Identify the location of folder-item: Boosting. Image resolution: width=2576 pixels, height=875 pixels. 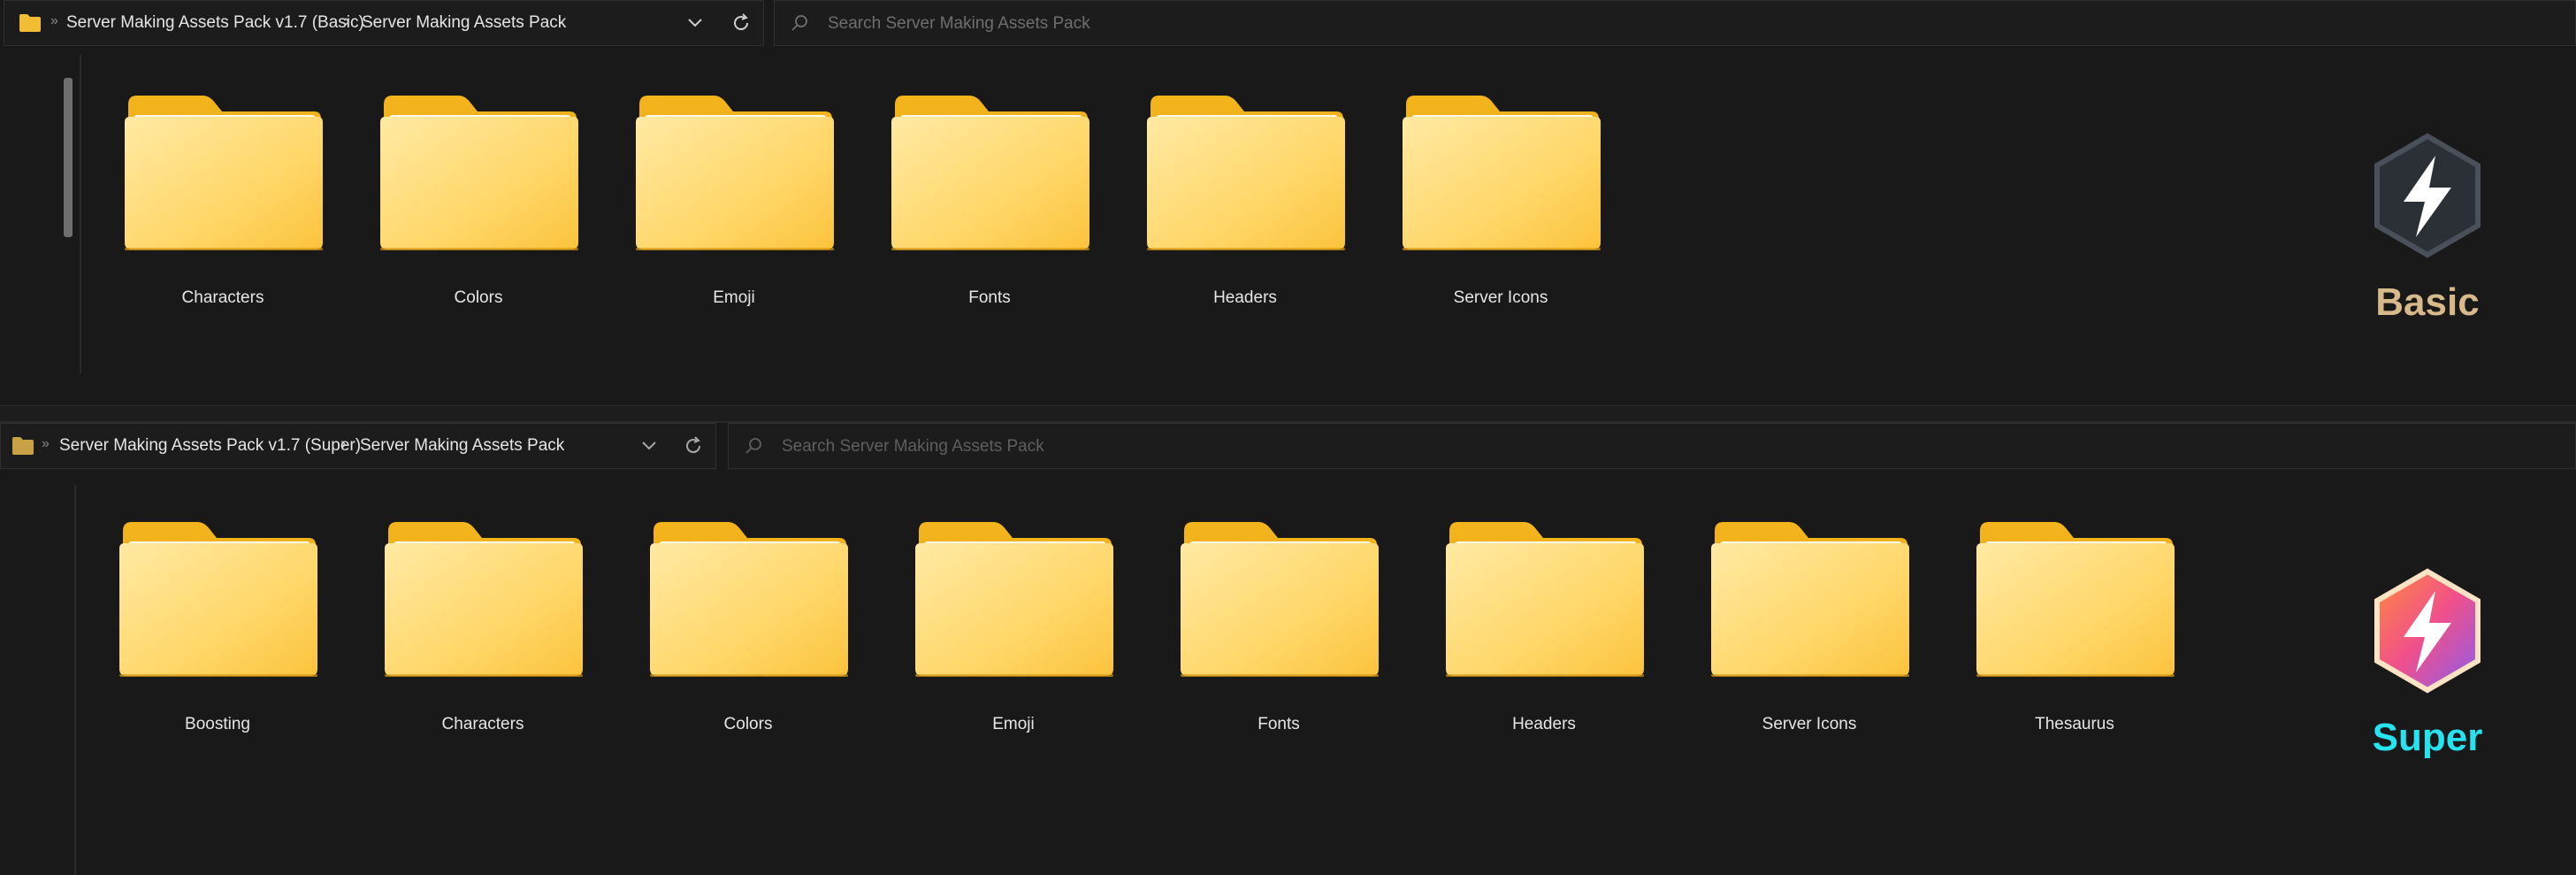
(218, 626).